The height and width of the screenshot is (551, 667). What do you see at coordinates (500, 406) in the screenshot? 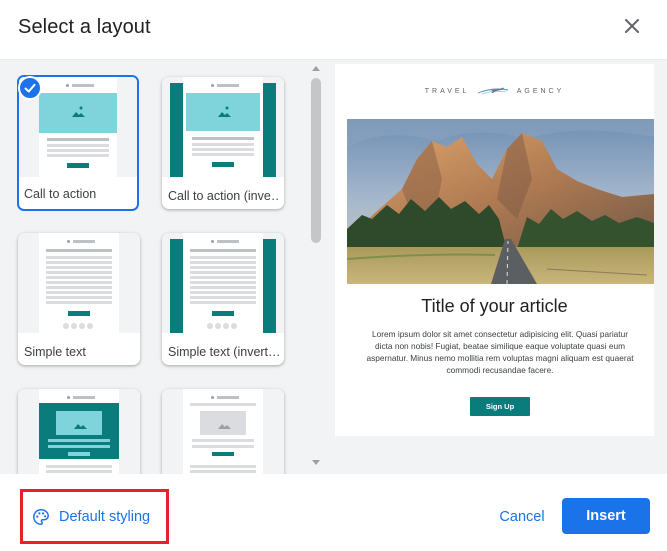
I see `sign-up-button: Sign Up` at bounding box center [500, 406].